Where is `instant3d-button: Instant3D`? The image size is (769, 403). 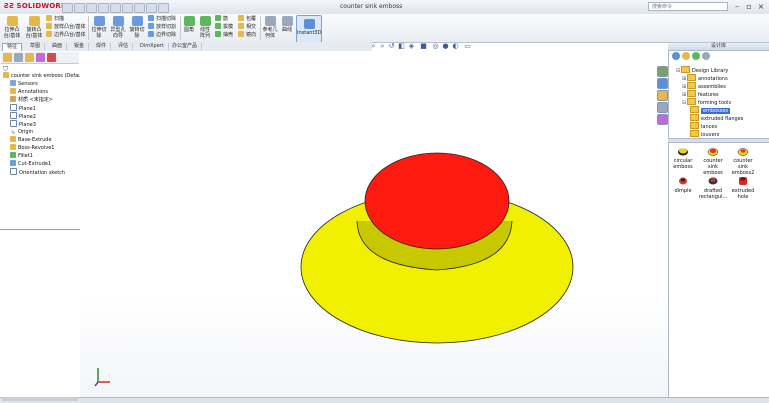 instant3d-button: Instant3D is located at coordinates (309, 29).